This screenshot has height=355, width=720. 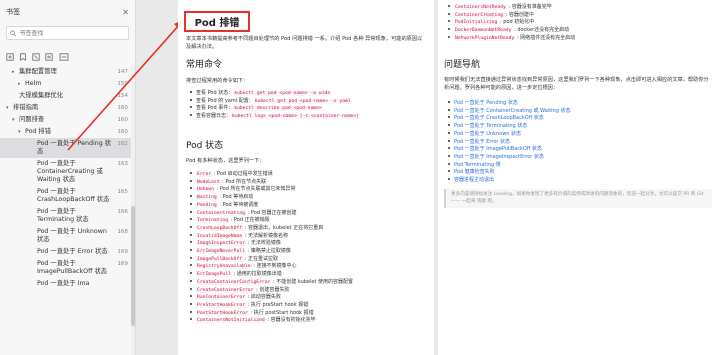 What do you see at coordinates (66, 84) in the screenshot?
I see `bookmark-item: ▸ Helm 150` at bounding box center [66, 84].